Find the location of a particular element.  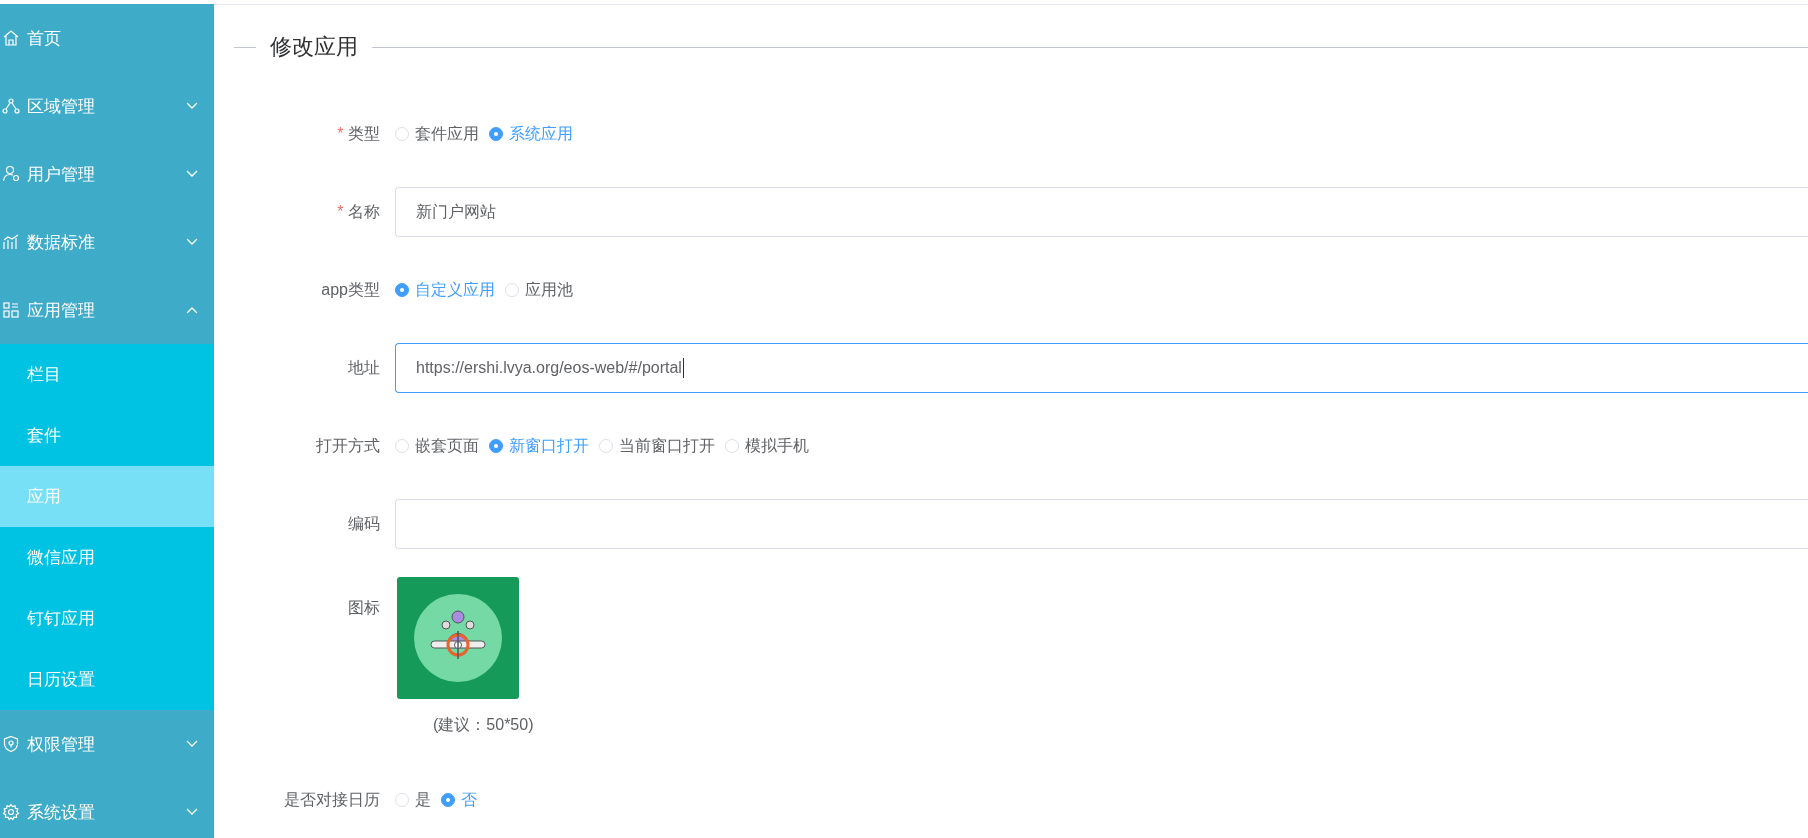

radio-option: 自定义应用 is located at coordinates (445, 290).